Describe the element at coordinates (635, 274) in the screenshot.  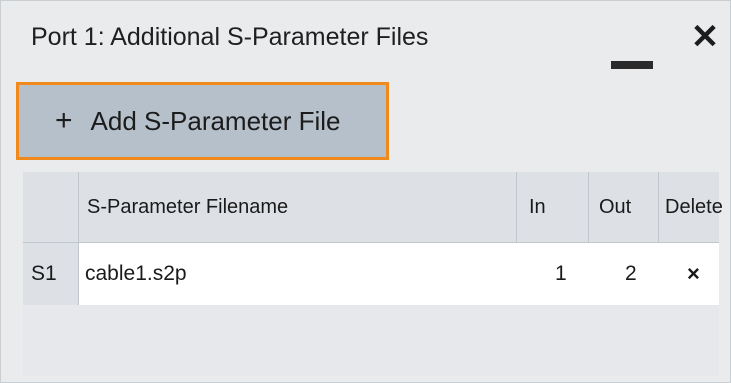
I see `out-port-cell: 2` at that location.